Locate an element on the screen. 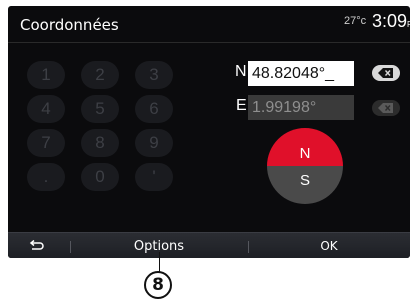  north-label: N is located at coordinates (241, 71).